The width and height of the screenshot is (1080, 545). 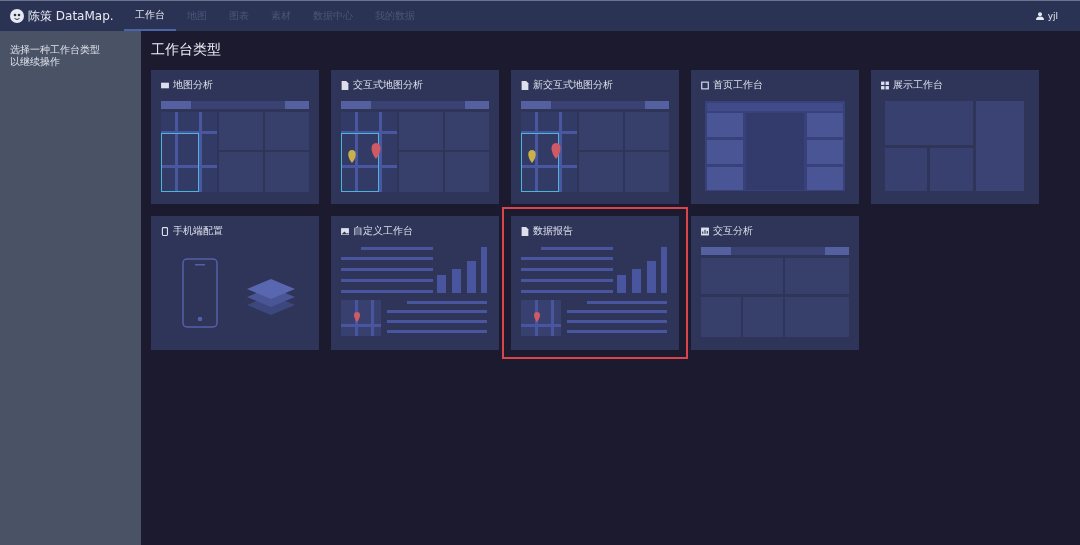 What do you see at coordinates (415, 137) in the screenshot?
I see `workspace-card: 交互式地图分析` at bounding box center [415, 137].